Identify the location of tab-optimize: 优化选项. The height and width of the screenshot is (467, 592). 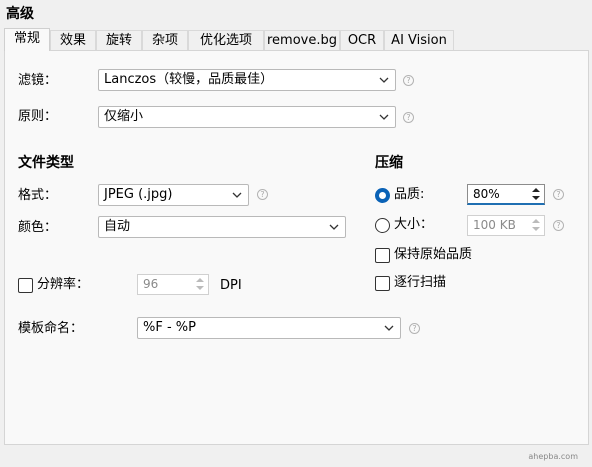
(226, 40).